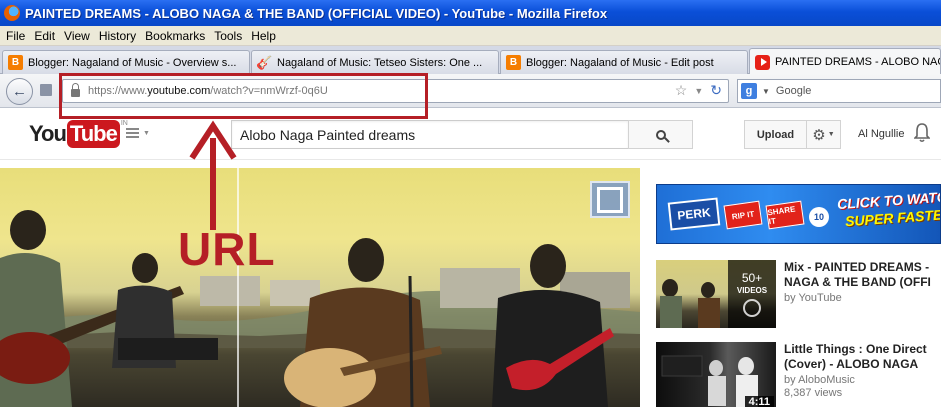 This screenshot has width=941, height=407. What do you see at coordinates (117, 36) in the screenshot?
I see `menu-history: History` at bounding box center [117, 36].